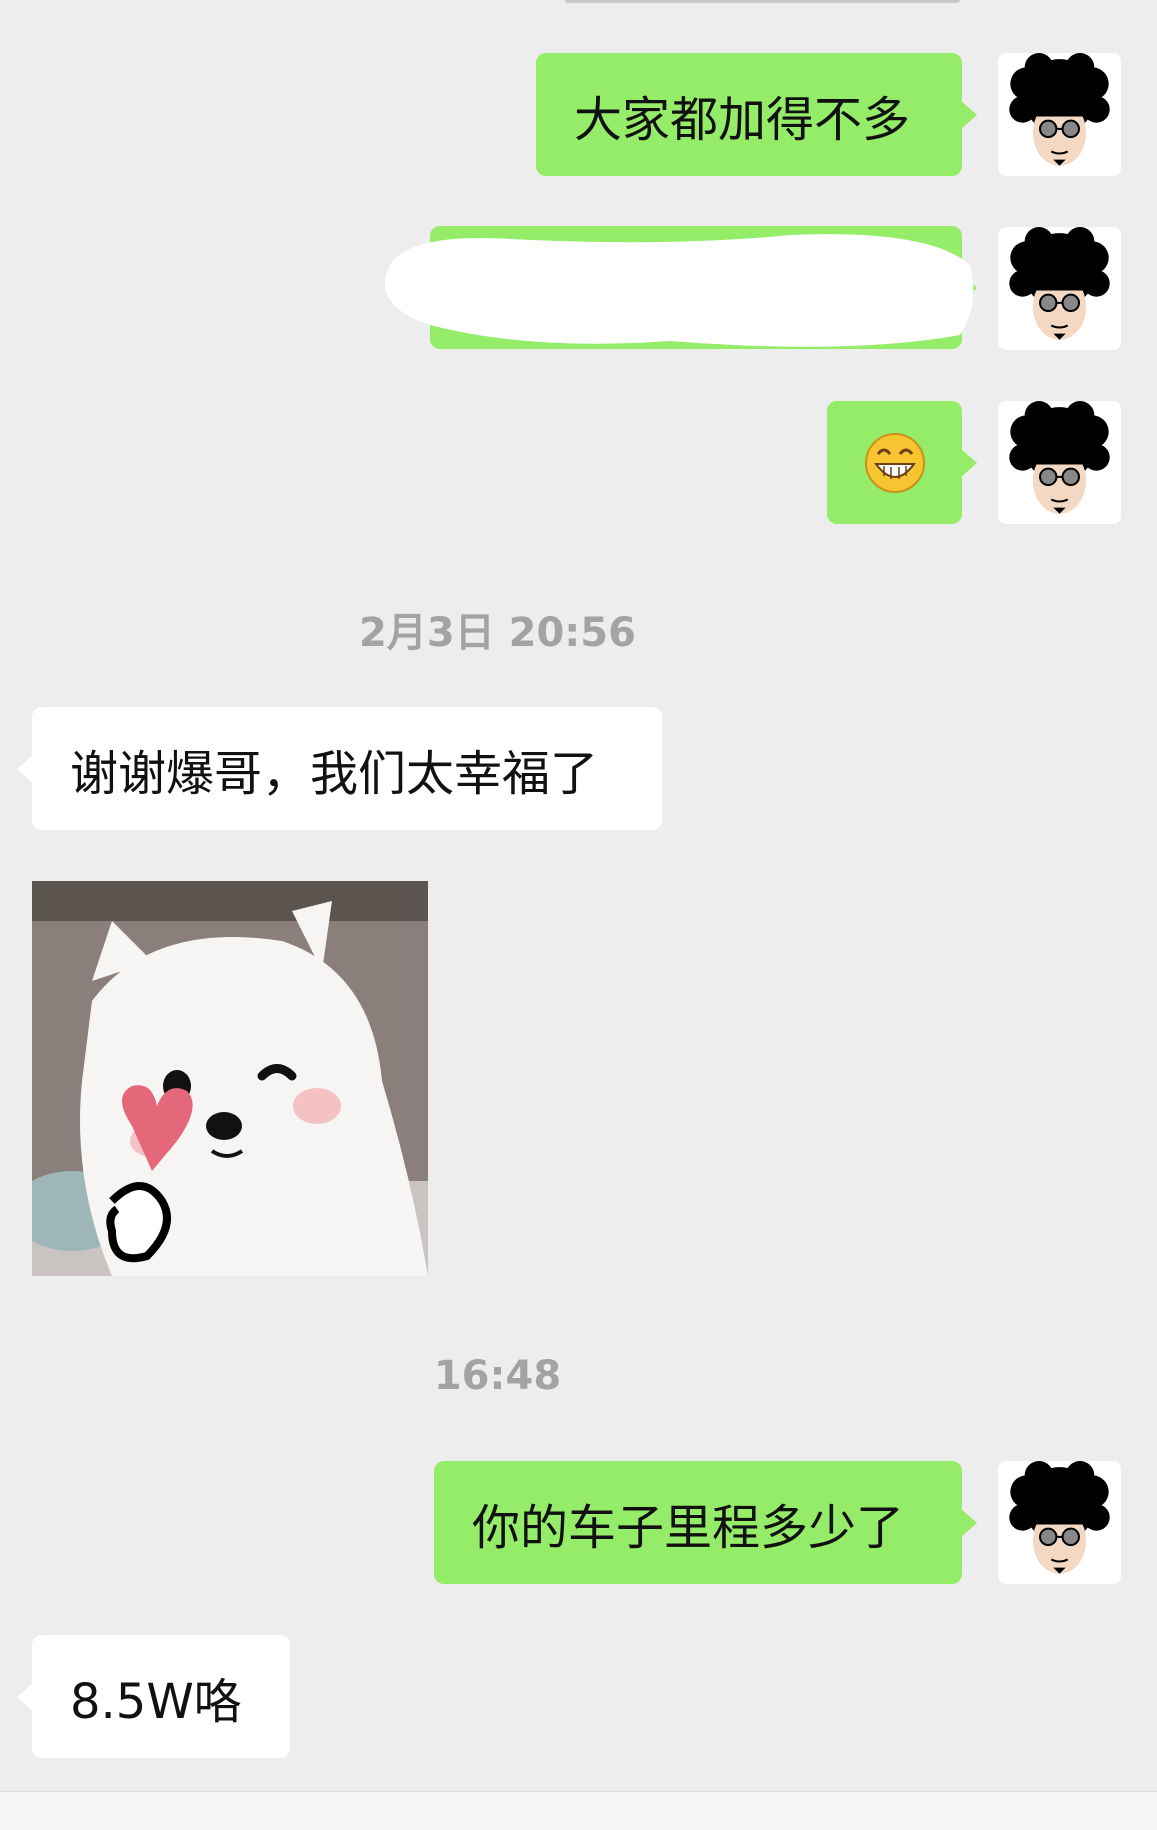  I want to click on message-text: 谢谢爆哥，我们太幸福了, so click(334, 773).